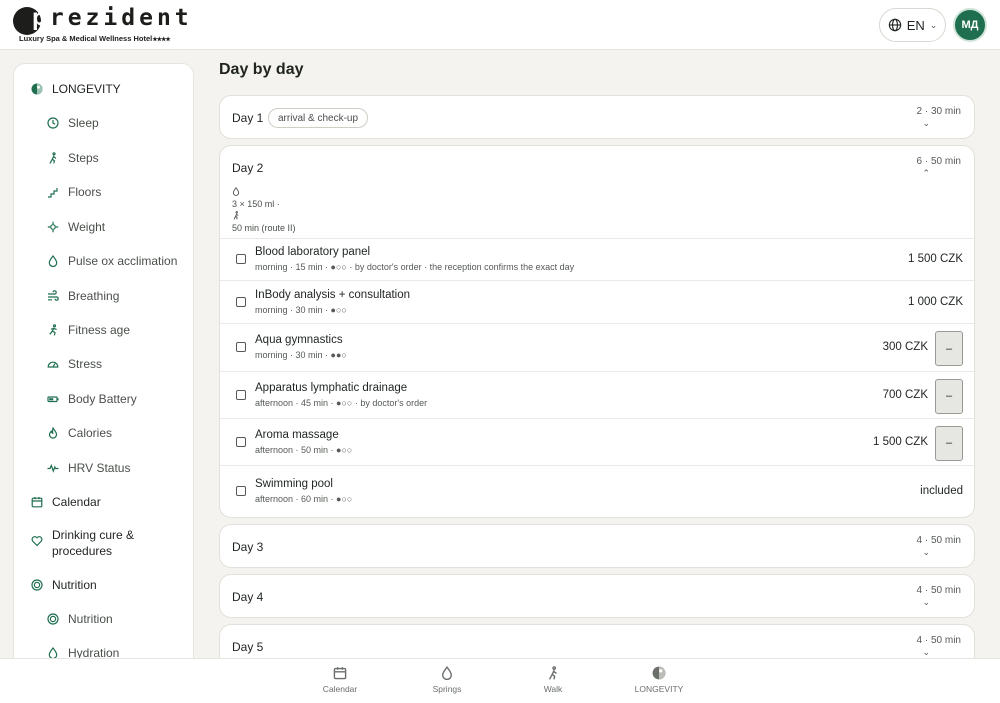  I want to click on pulse-icon, so click(53, 468).